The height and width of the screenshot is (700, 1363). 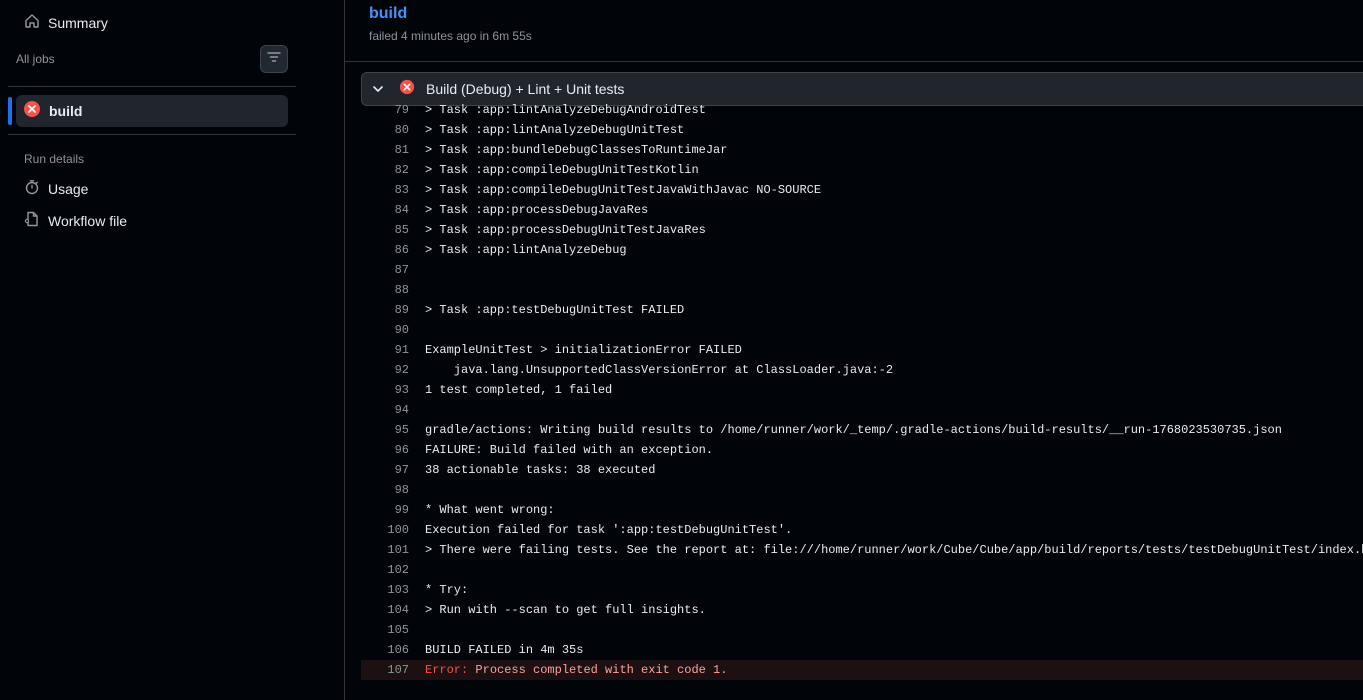 I want to click on all-jobs-heading: All jobs, so click(x=35, y=59).